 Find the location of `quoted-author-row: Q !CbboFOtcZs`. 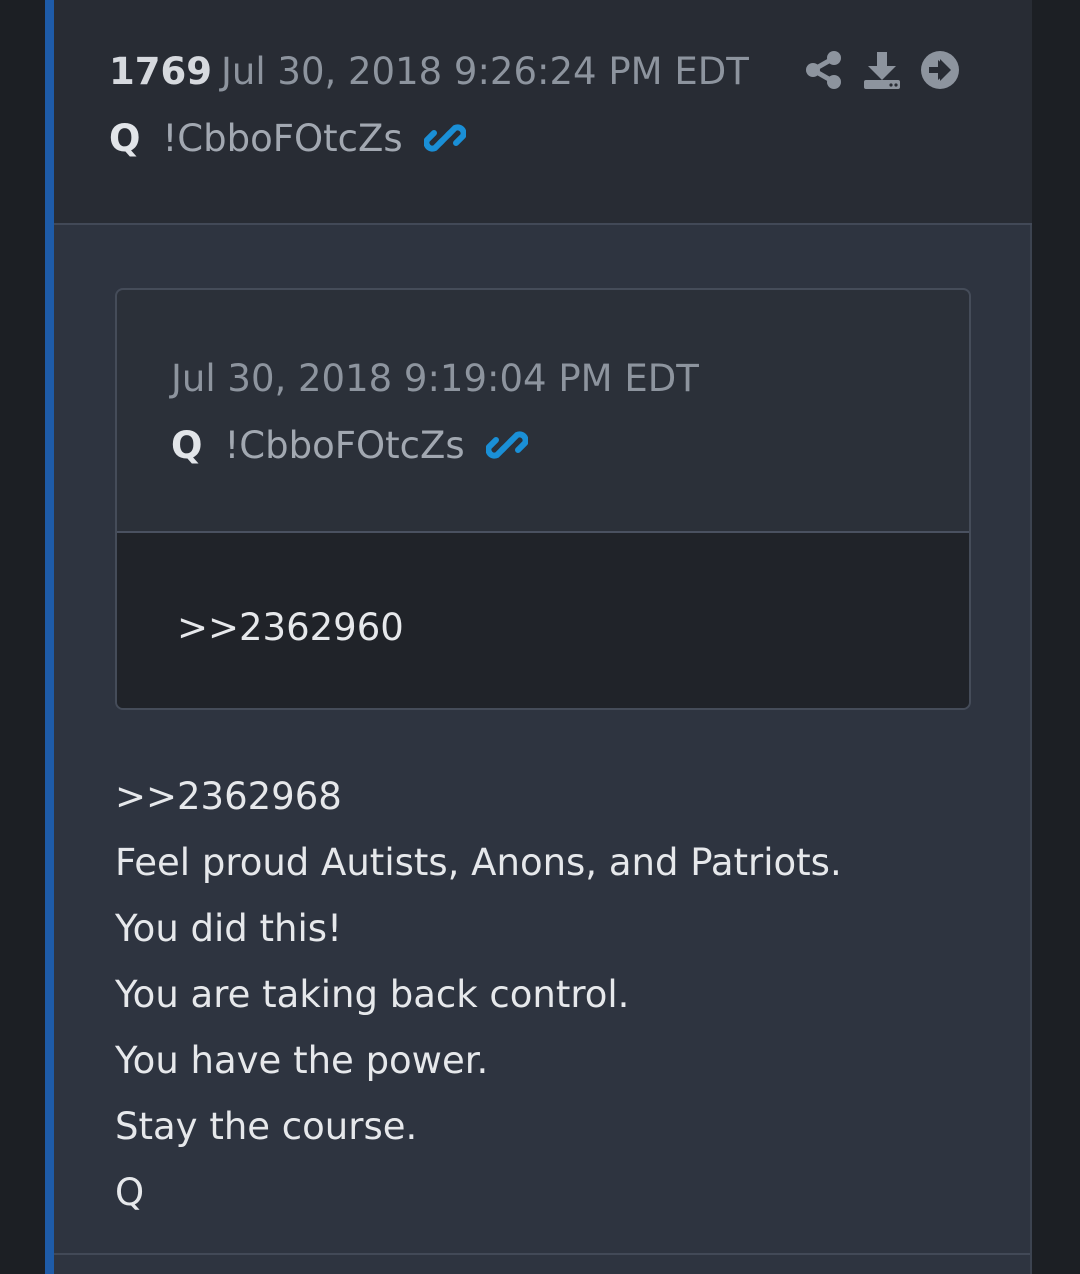

quoted-author-row: Q !CbboFOtcZs is located at coordinates (350, 445).